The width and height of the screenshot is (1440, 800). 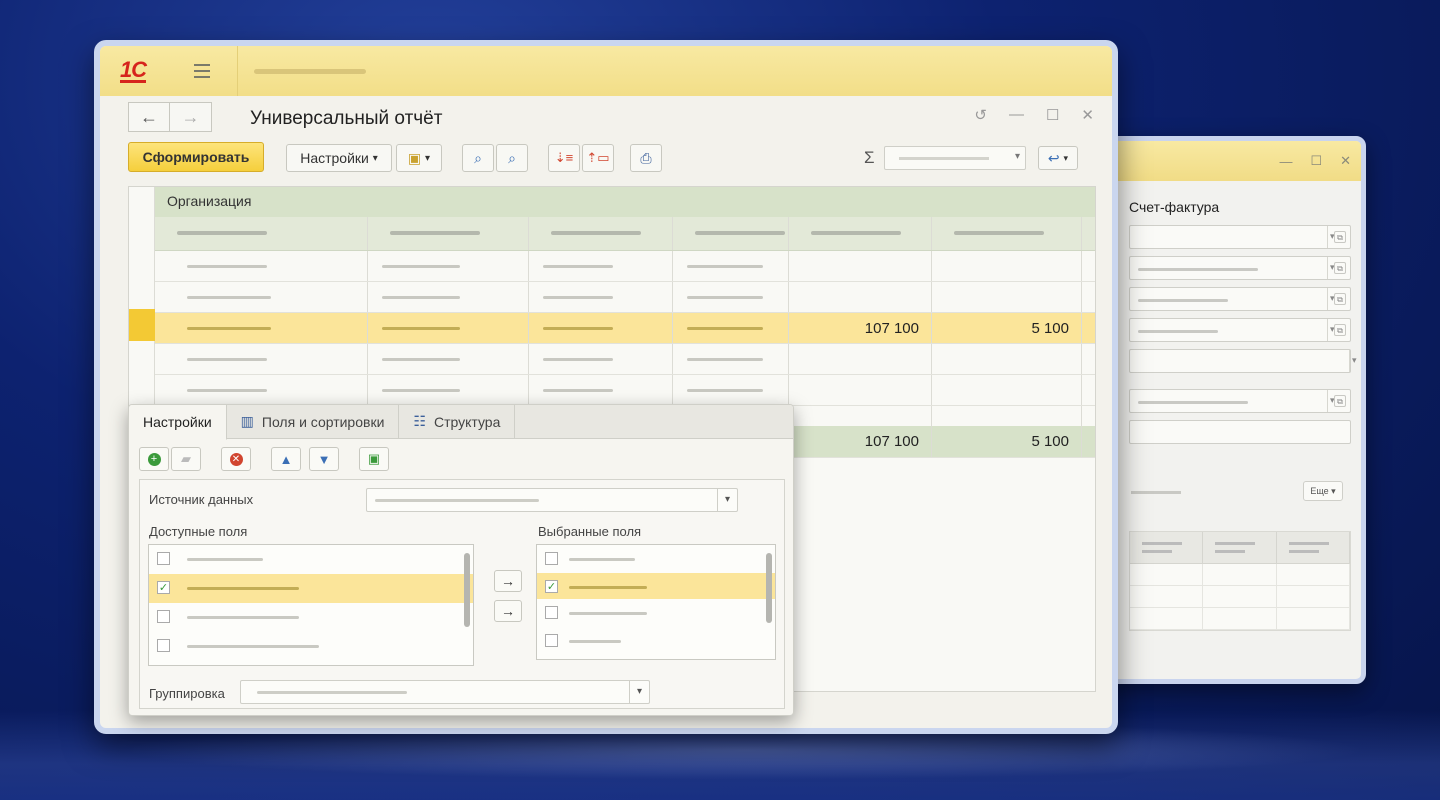 What do you see at coordinates (1050, 328) in the screenshot?
I see `row-value: 5 100` at bounding box center [1050, 328].